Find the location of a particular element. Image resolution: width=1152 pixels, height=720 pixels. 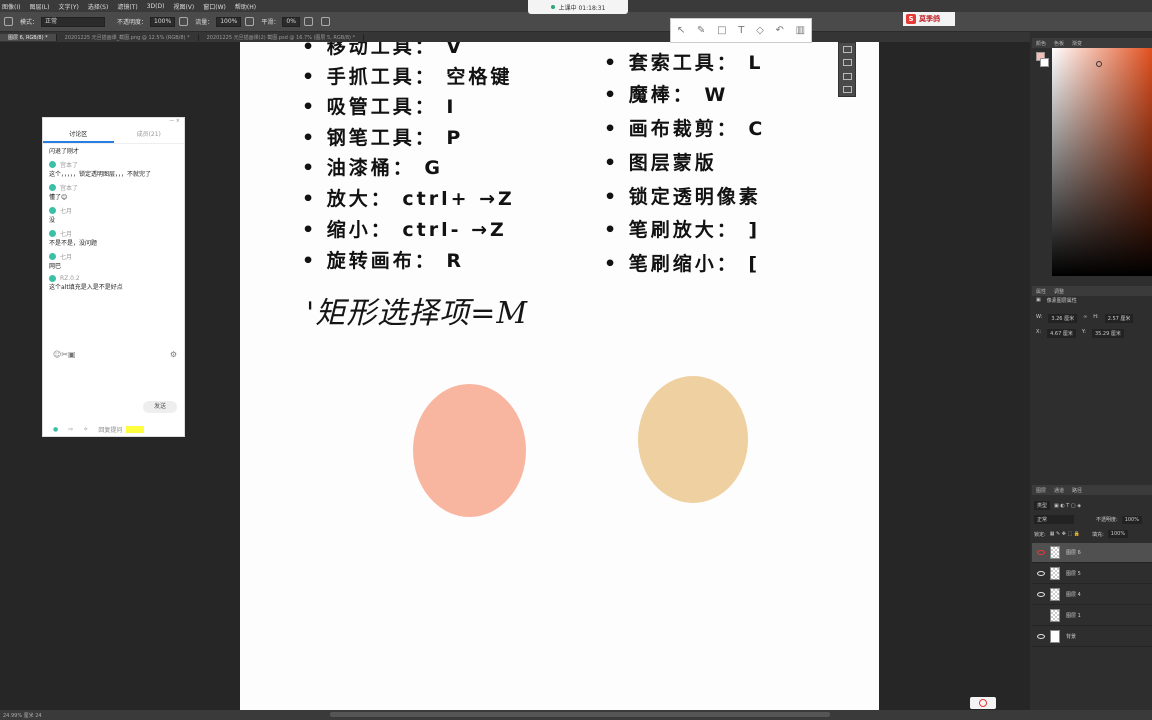

trash-icon: ▥ is located at coordinates (800, 30).